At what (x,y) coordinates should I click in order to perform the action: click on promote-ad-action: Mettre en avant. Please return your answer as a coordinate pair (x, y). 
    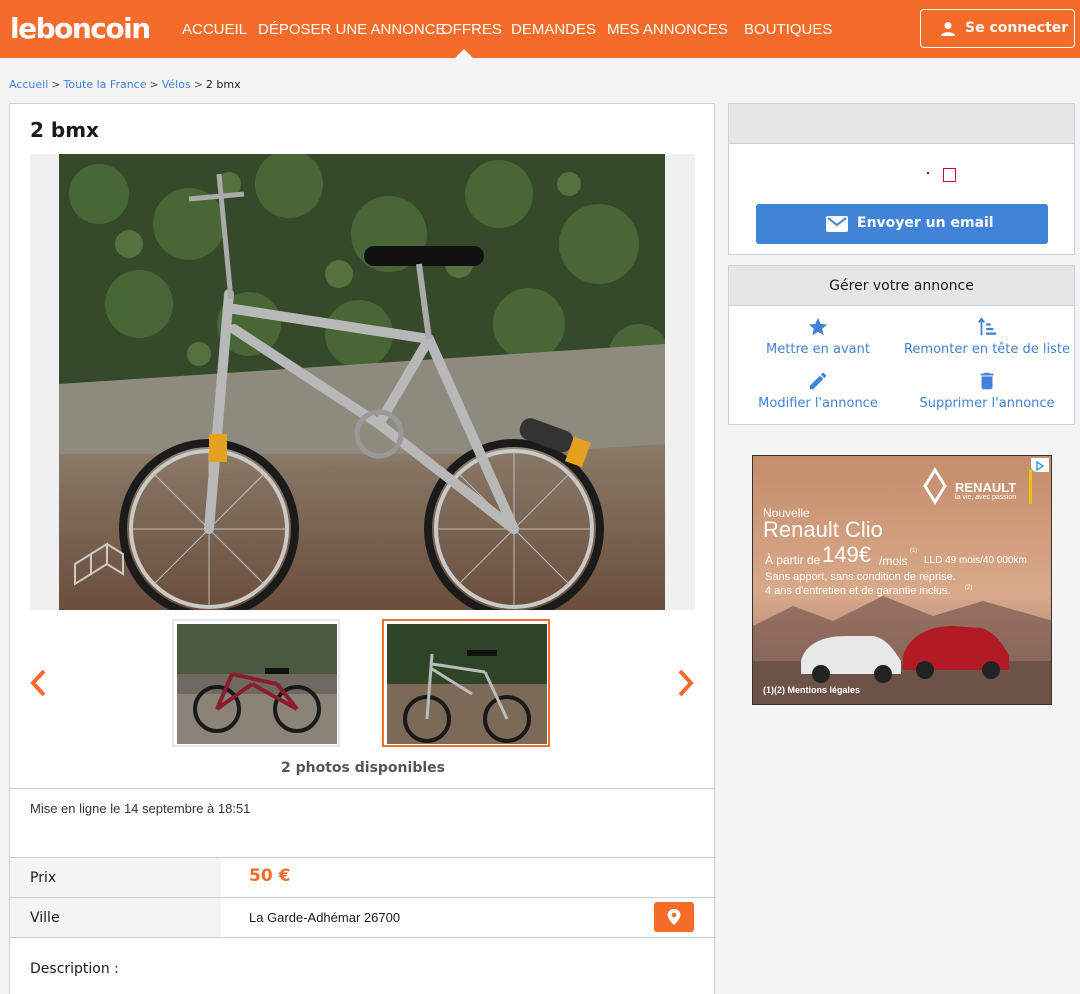
    Looking at the image, I should click on (818, 339).